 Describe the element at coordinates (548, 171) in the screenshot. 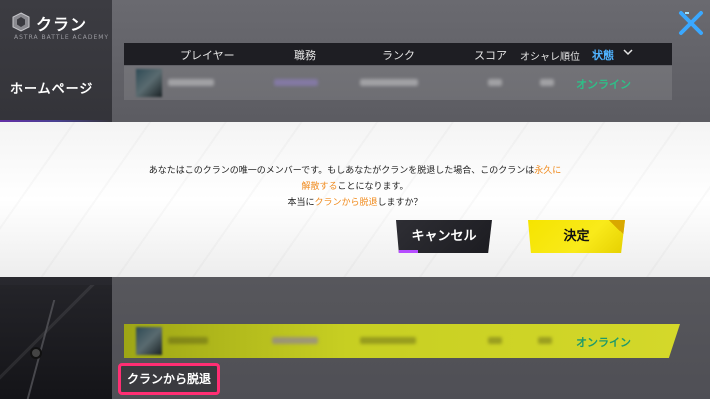

I see `message-highlight: 永久に` at that location.